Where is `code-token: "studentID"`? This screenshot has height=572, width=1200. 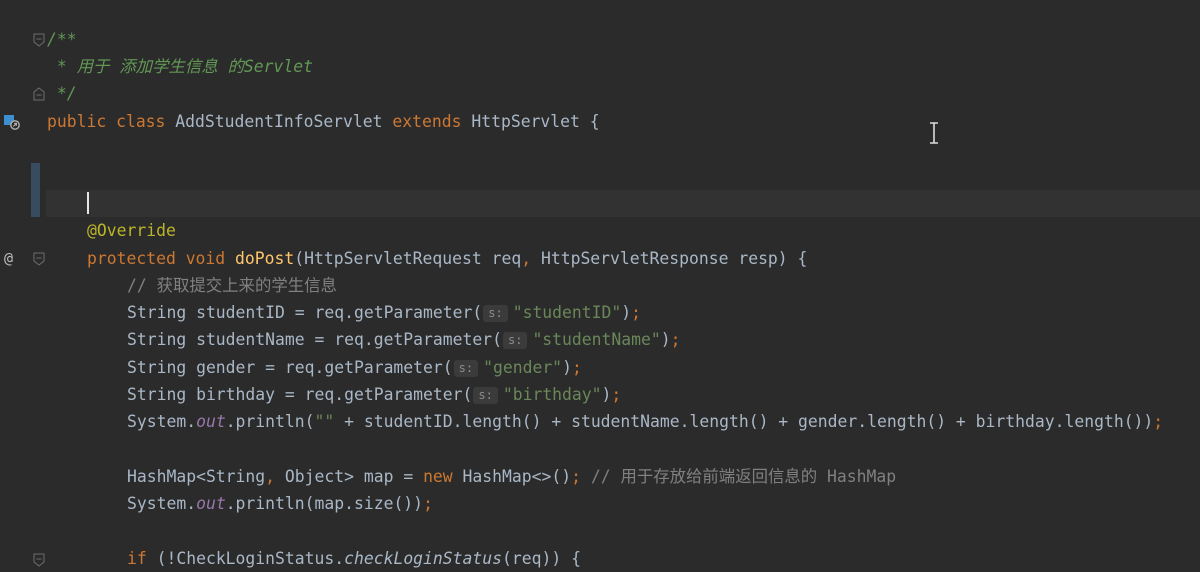
code-token: "studentID" is located at coordinates (567, 312).